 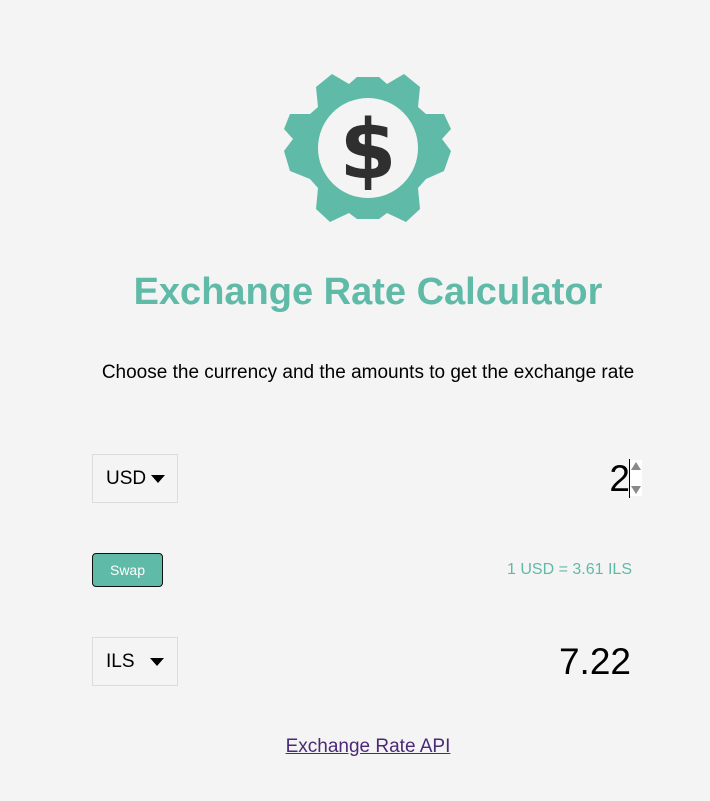 What do you see at coordinates (120, 661) in the screenshot?
I see `to-currency-value: ILS` at bounding box center [120, 661].